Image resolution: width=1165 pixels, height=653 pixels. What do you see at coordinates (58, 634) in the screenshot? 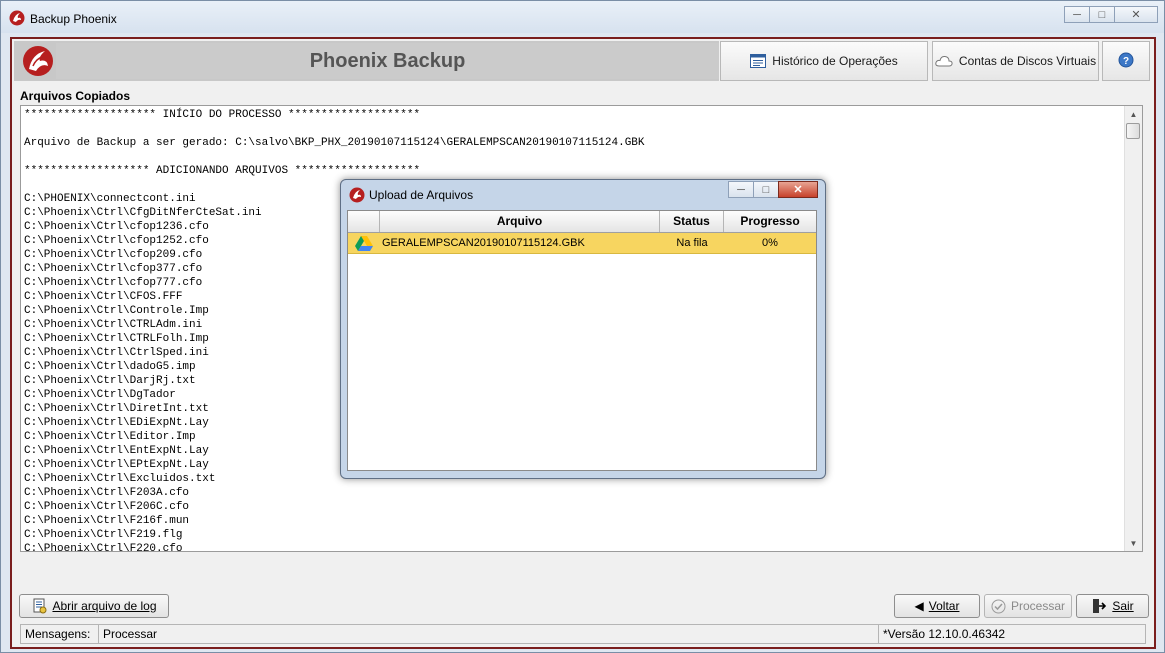
I see `status-label: Mensagens:` at bounding box center [58, 634].